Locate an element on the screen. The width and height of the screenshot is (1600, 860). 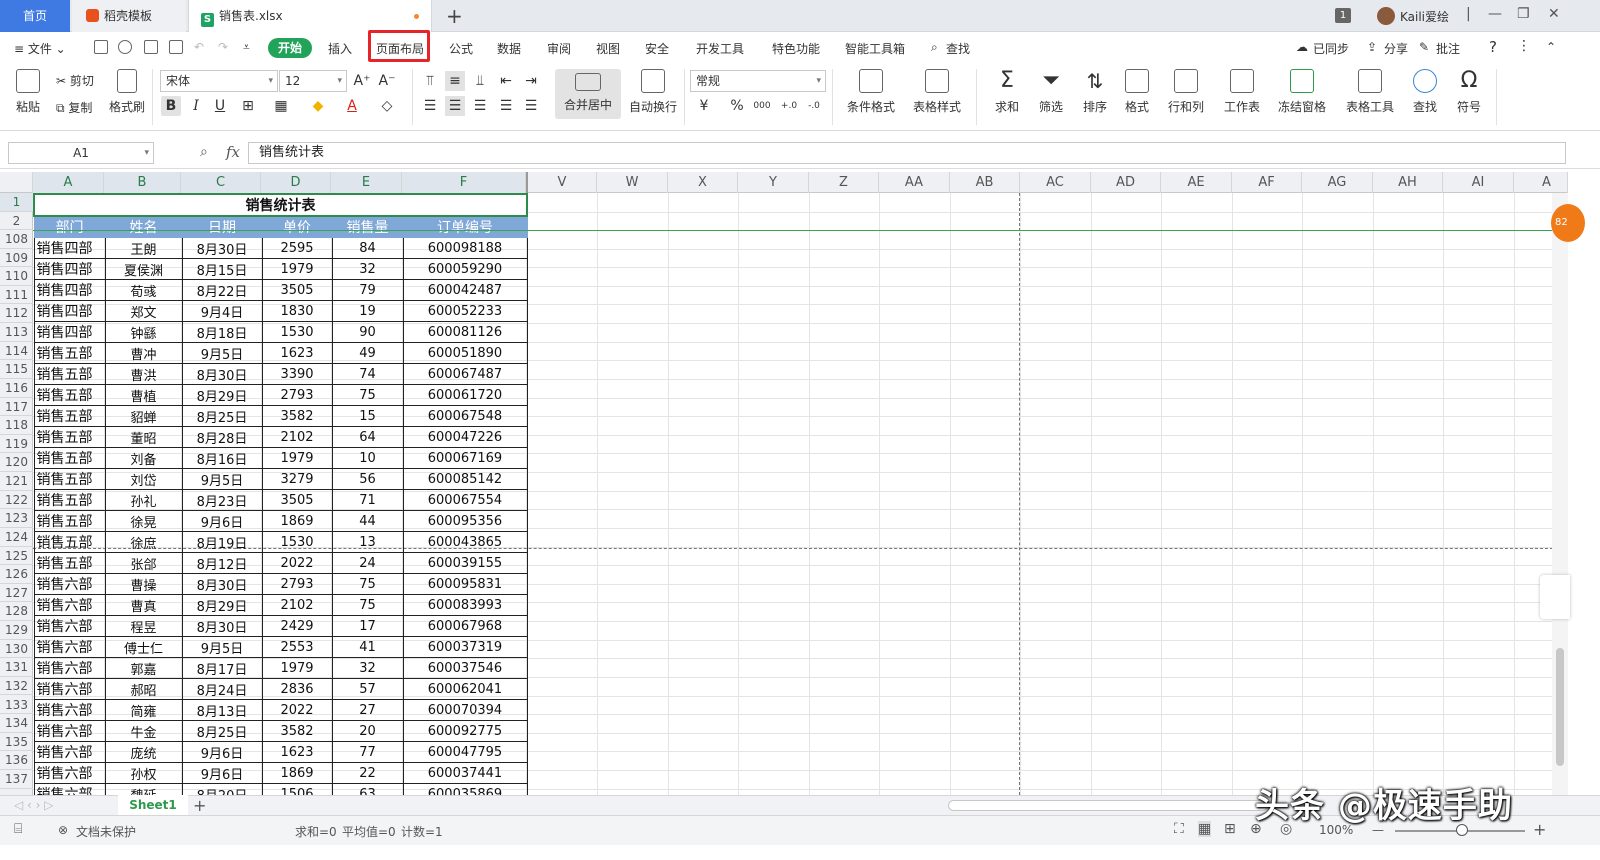
table-cell: 71 is located at coordinates (367, 500).